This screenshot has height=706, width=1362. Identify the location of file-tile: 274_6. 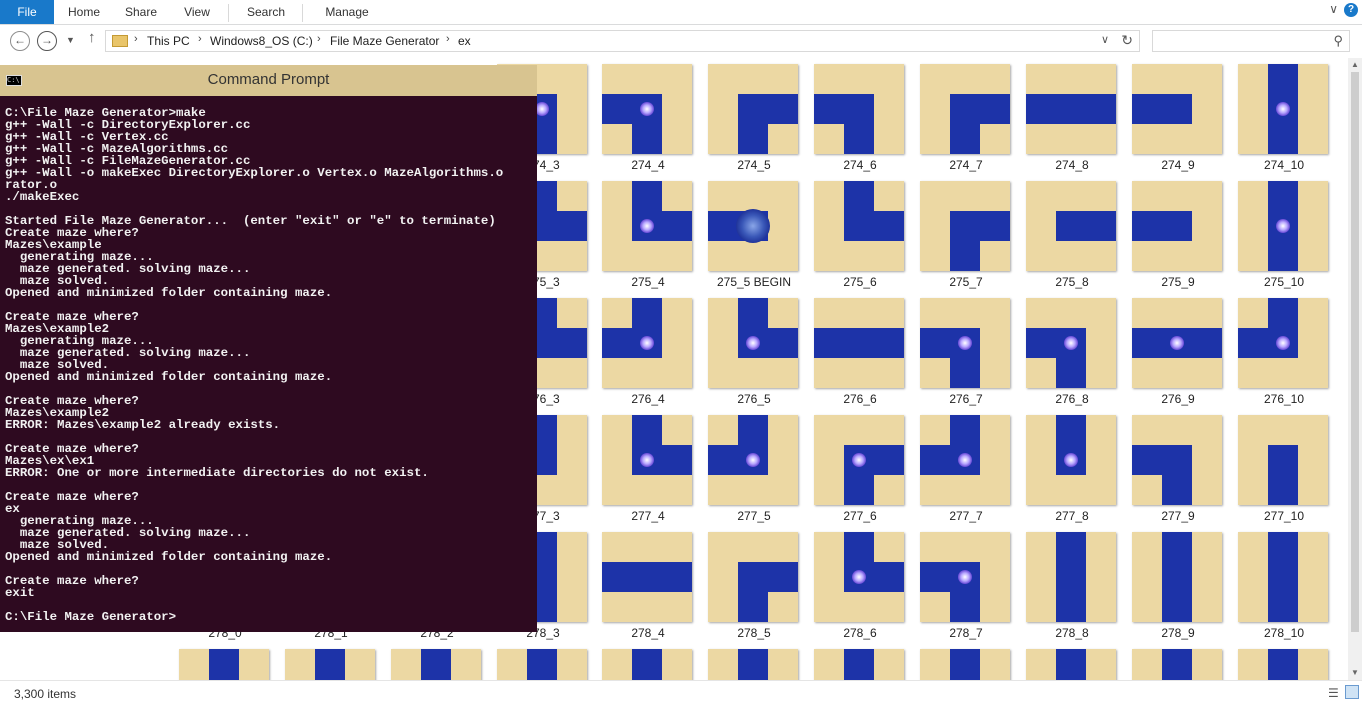
(860, 115).